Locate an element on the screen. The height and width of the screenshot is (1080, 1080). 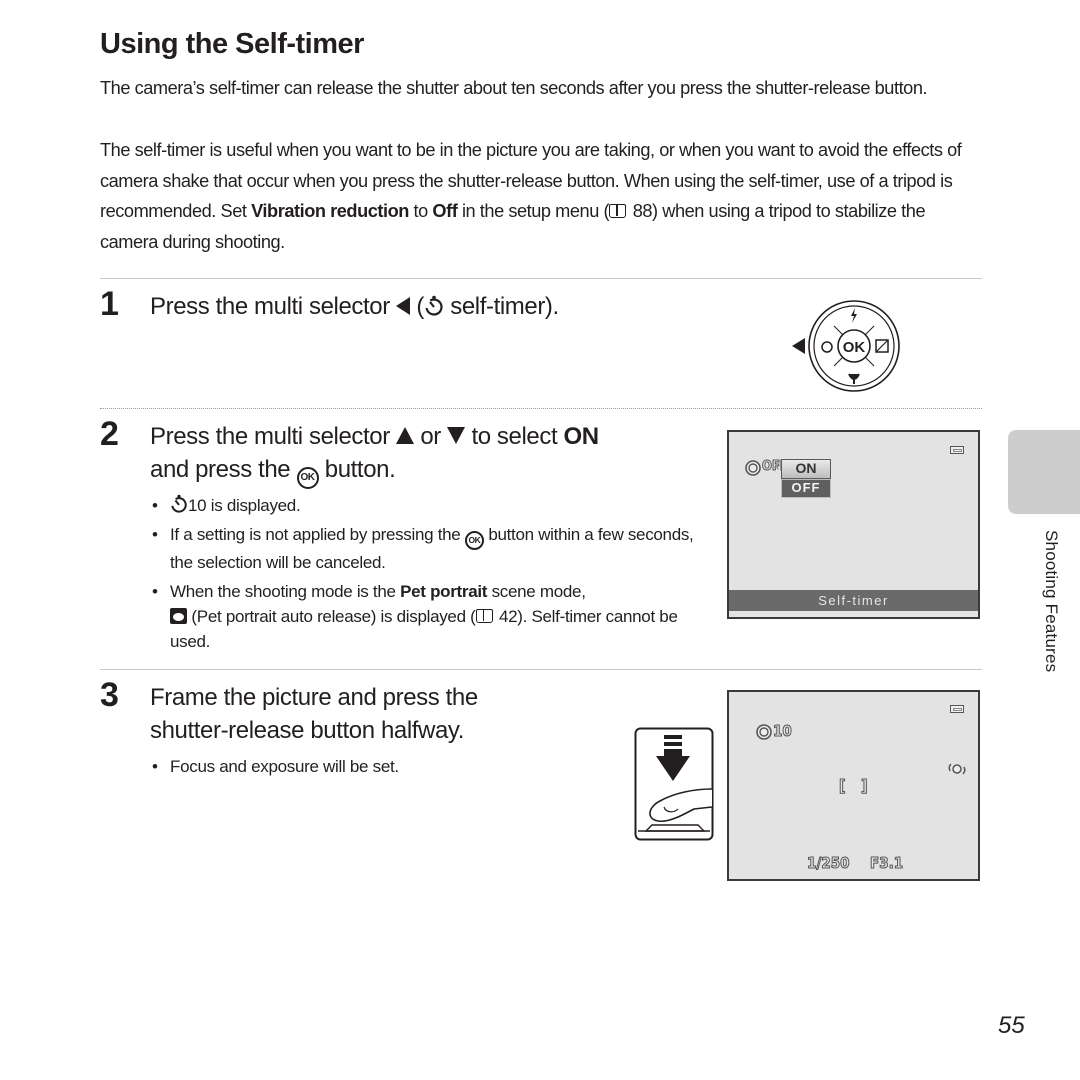
ok-label: OK is located at coordinates (854, 347).